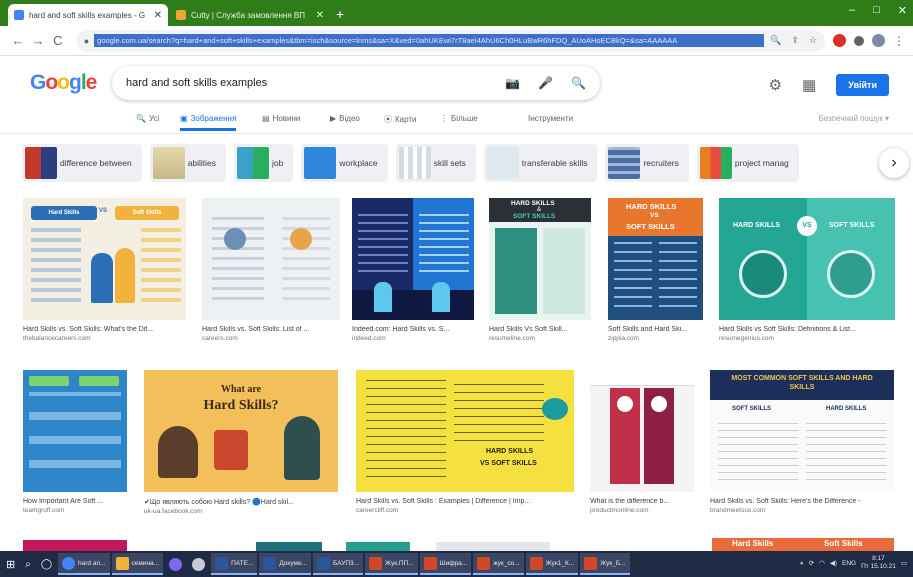 The image size is (913, 577). Describe the element at coordinates (175, 564) in the screenshot. I see `taskbar-app-viber` at that location.